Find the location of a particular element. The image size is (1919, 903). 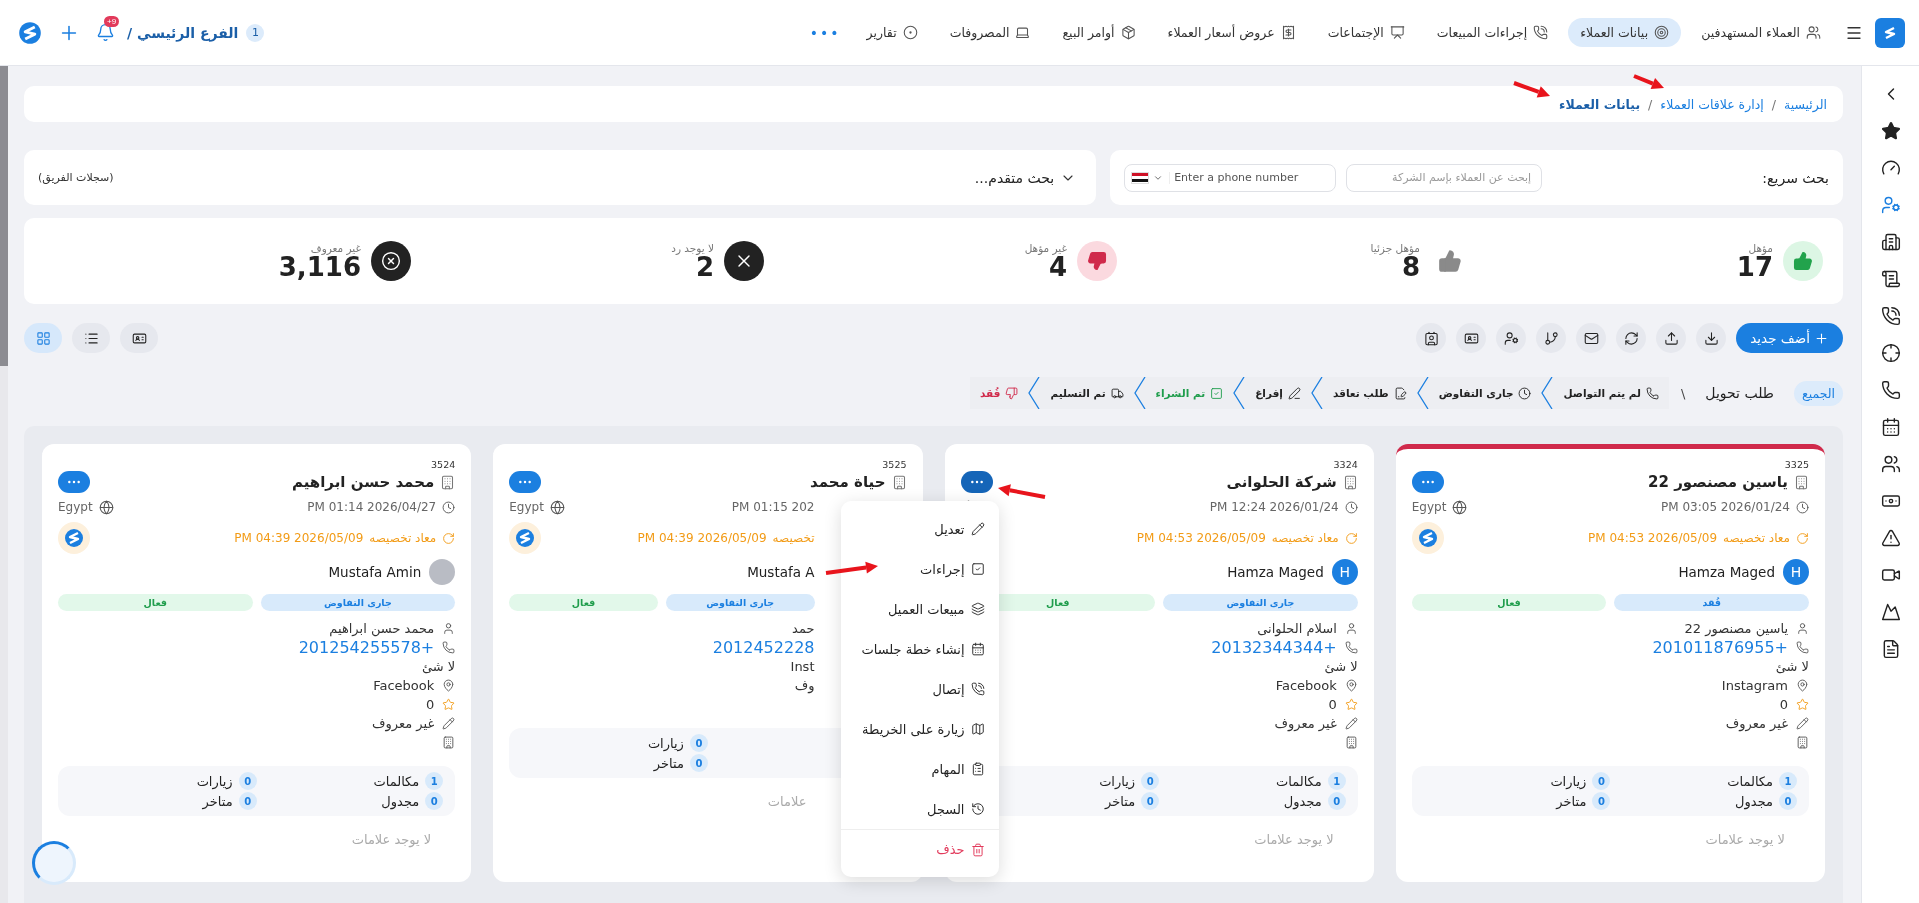

stage-filter: طلب تعاقد is located at coordinates (1369, 393).